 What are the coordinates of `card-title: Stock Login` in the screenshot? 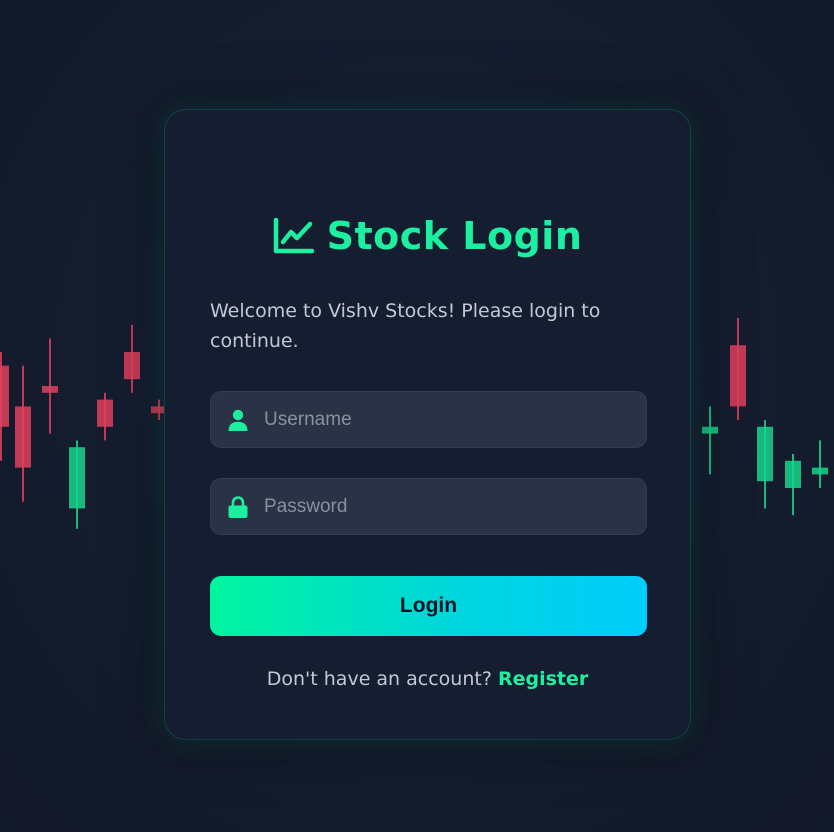 It's located at (427, 236).